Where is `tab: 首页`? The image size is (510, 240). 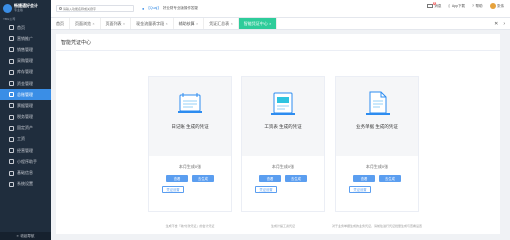
tab: 首页 is located at coordinates (60, 23).